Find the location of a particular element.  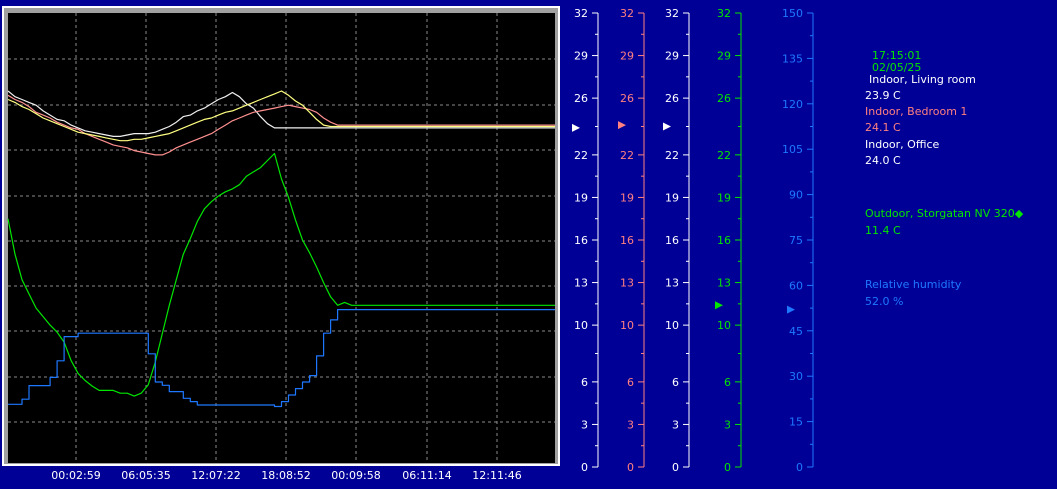

x-tick-label: 06:05:35 is located at coordinates (145, 475).